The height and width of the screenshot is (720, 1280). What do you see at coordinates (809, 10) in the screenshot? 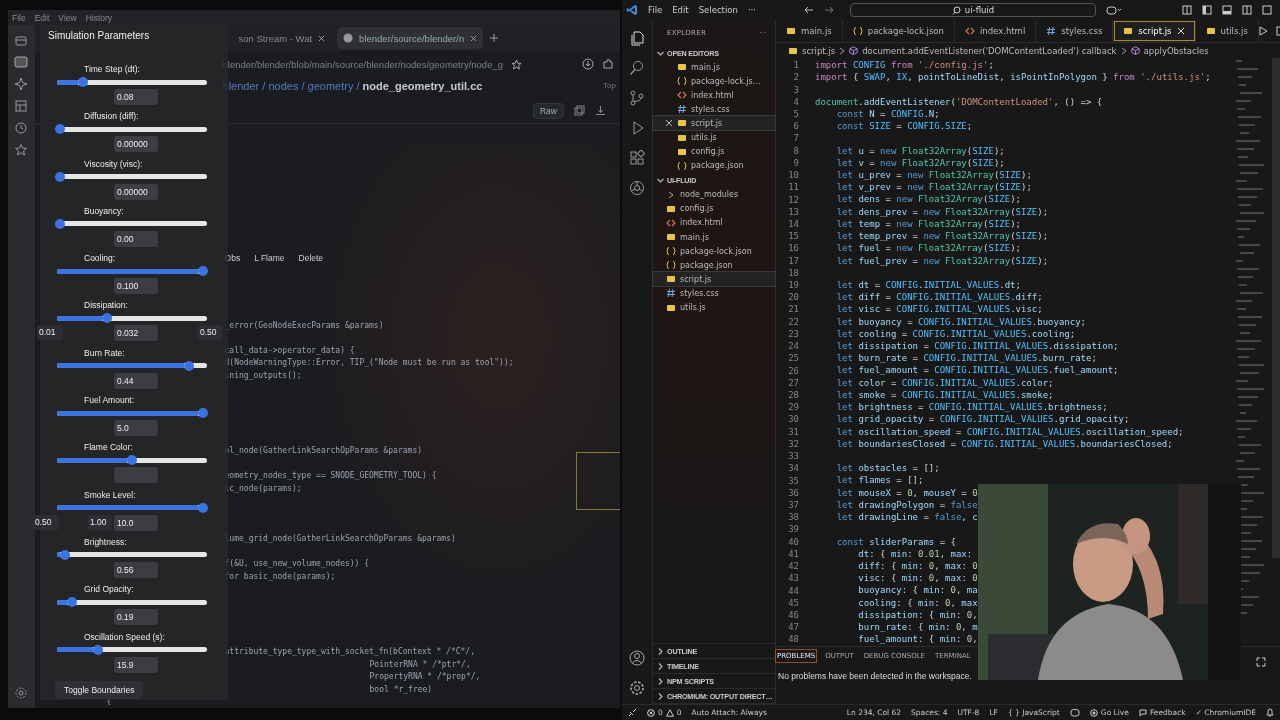
I see `back-arrow-icon` at bounding box center [809, 10].